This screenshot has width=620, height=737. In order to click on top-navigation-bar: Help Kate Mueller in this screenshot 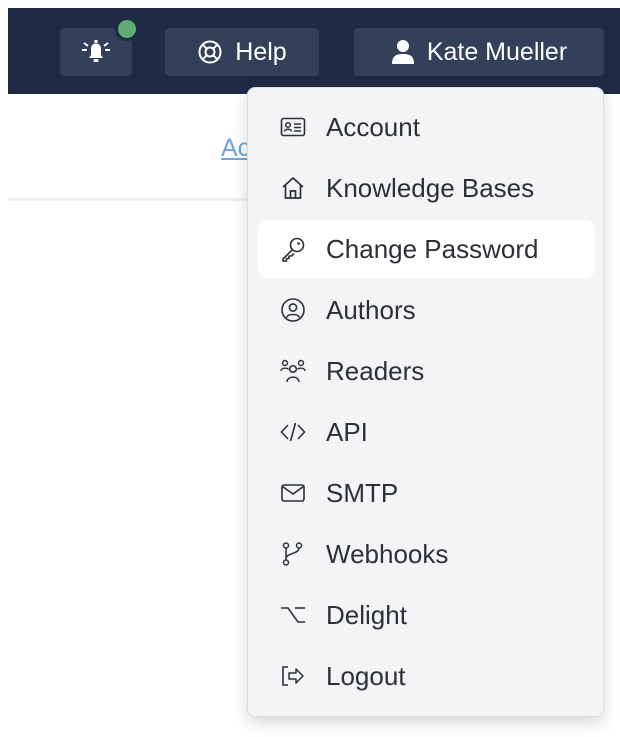, I will do `click(314, 51)`.